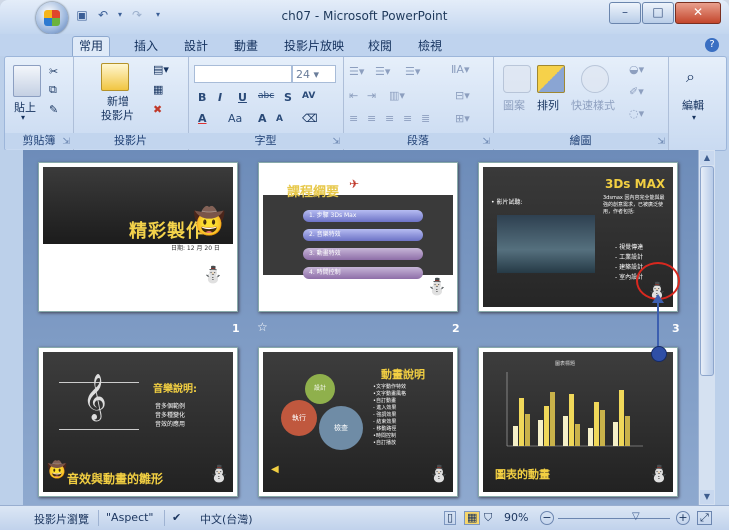 The image size is (729, 530). What do you see at coordinates (462, 95) in the screenshot?
I see `align-text-icon: ⊟▾` at bounding box center [462, 95].